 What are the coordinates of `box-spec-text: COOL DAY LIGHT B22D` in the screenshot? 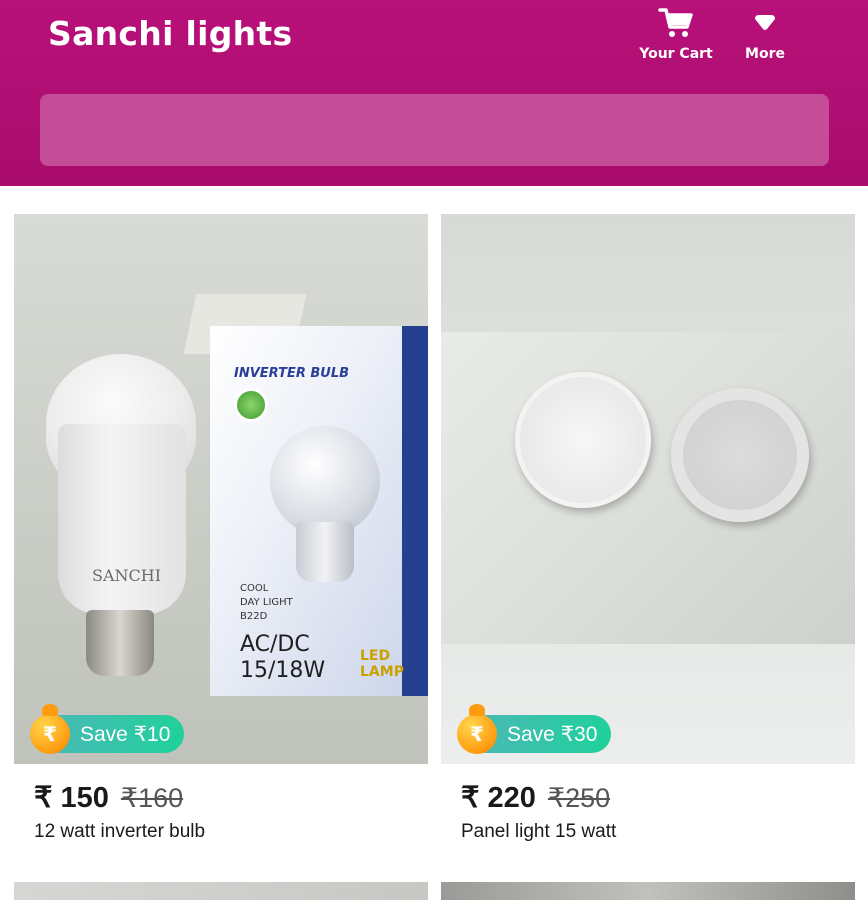 It's located at (266, 602).